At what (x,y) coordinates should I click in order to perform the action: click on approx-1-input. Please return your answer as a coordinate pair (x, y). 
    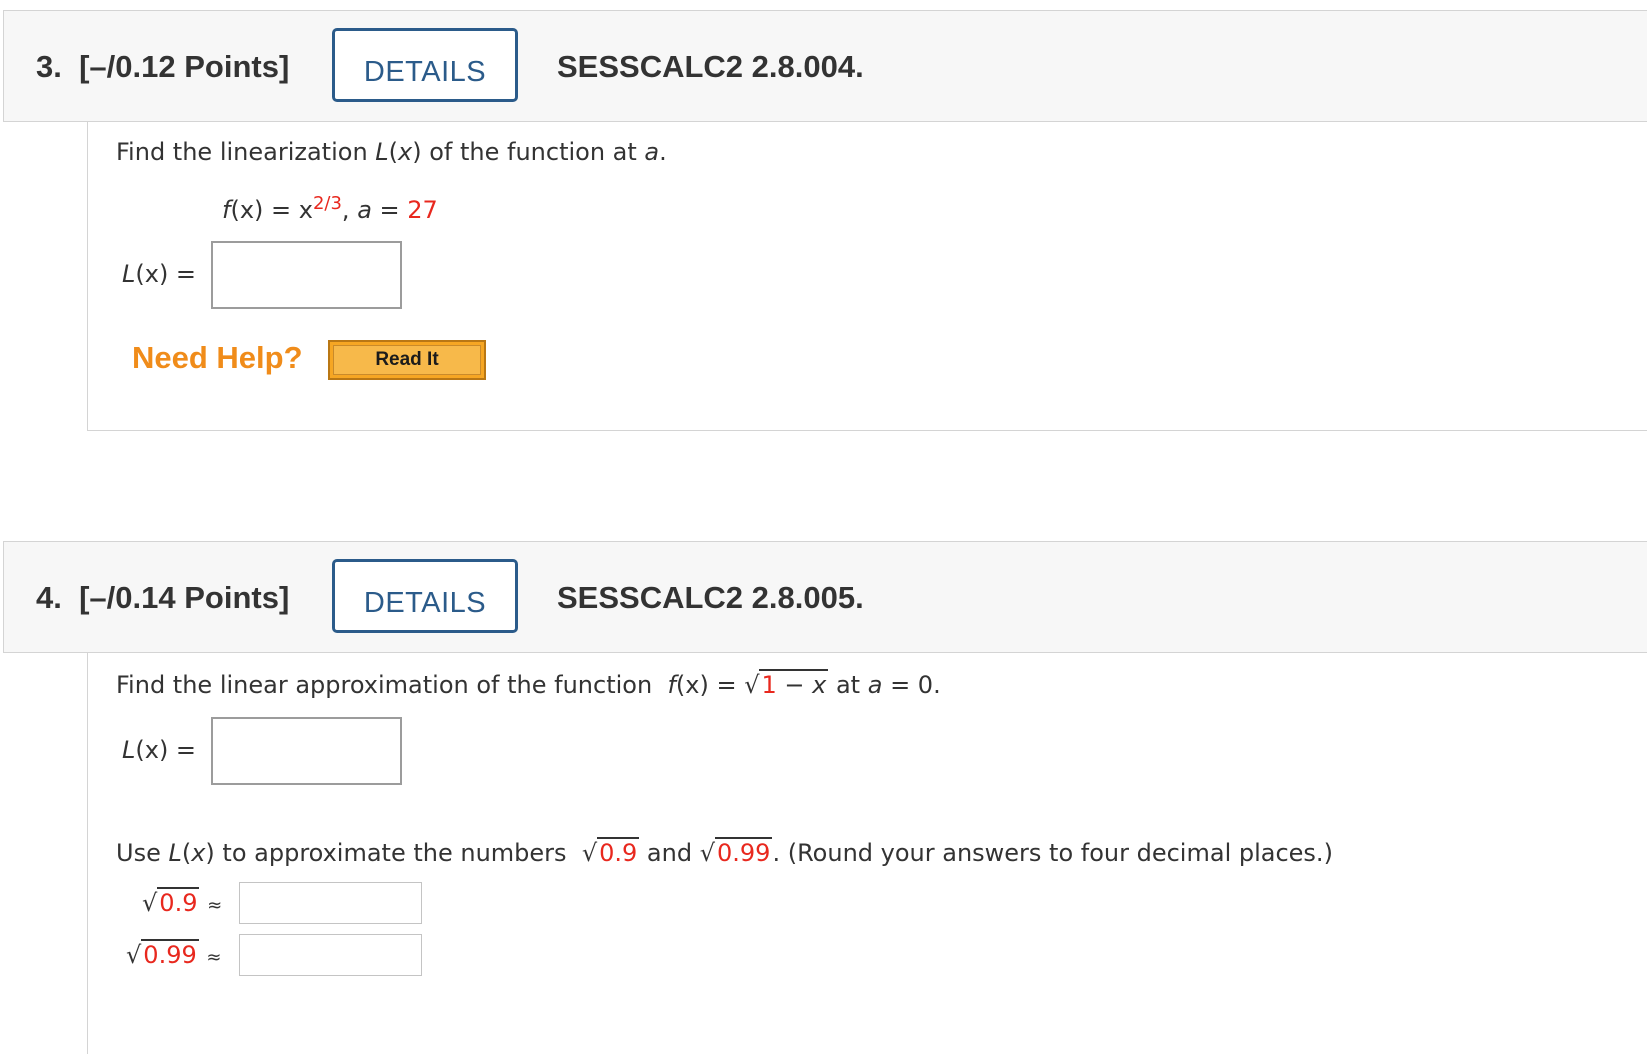
    Looking at the image, I should click on (330, 903).